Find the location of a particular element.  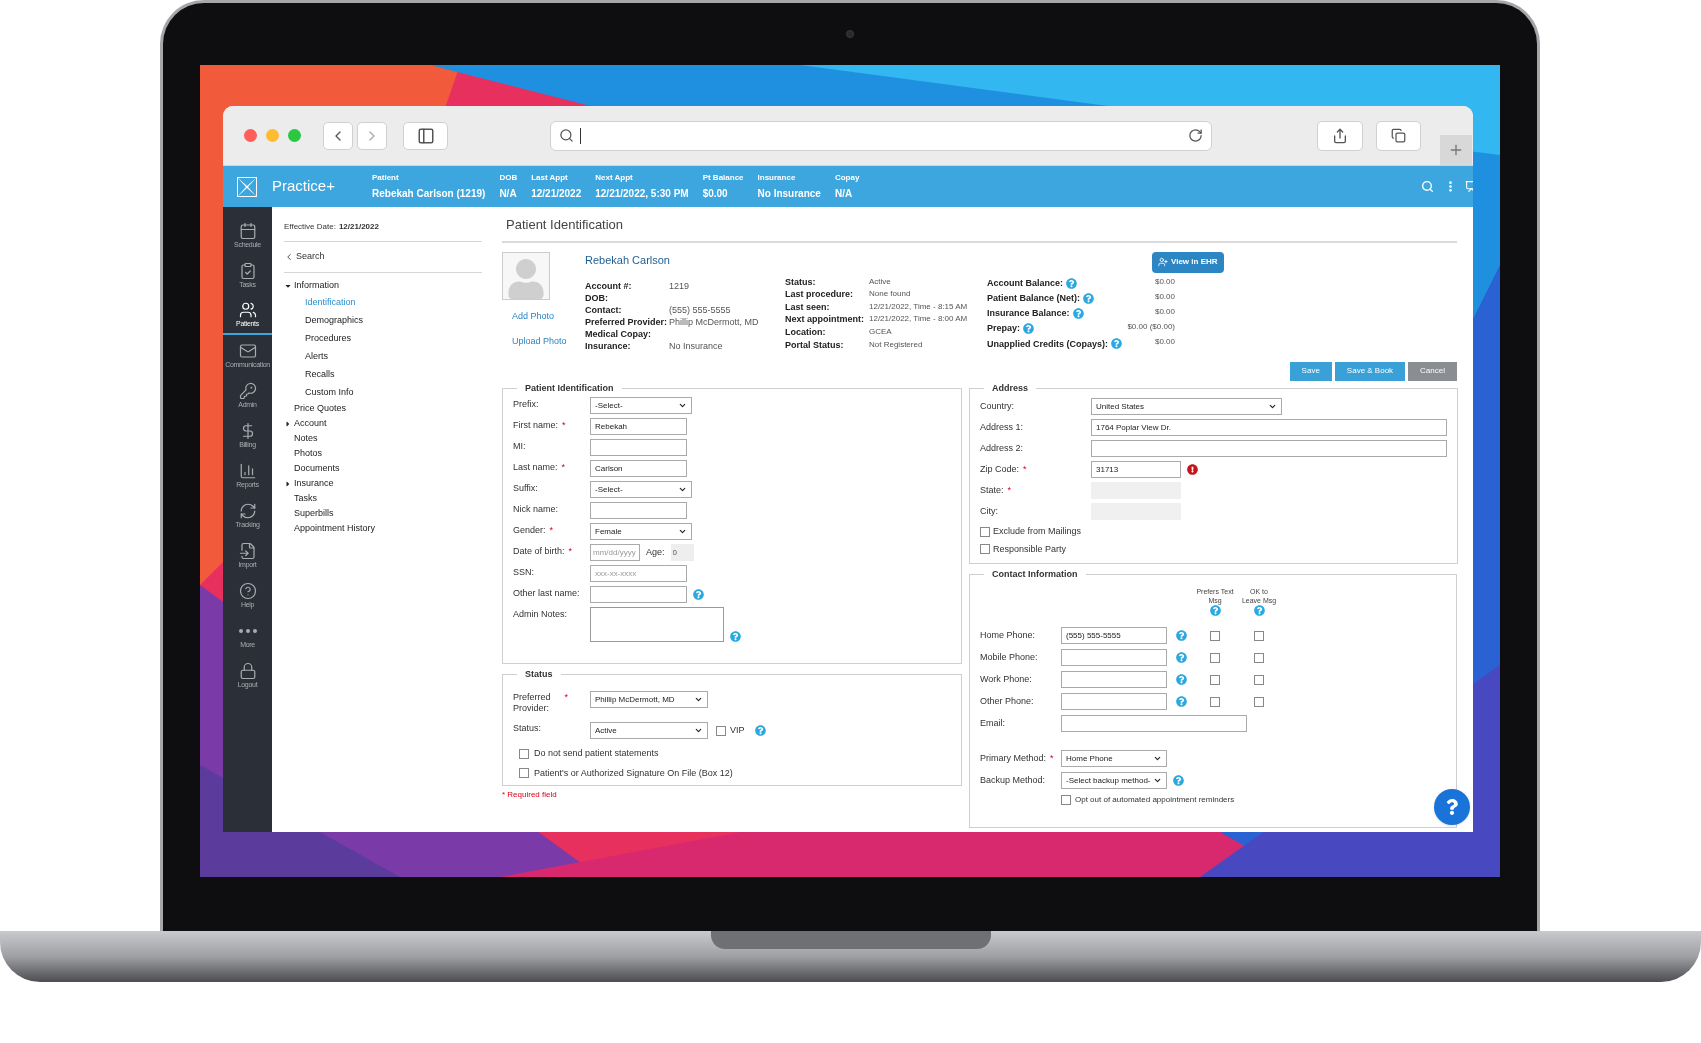

select-field: -Select backup method- is located at coordinates (1114, 780).